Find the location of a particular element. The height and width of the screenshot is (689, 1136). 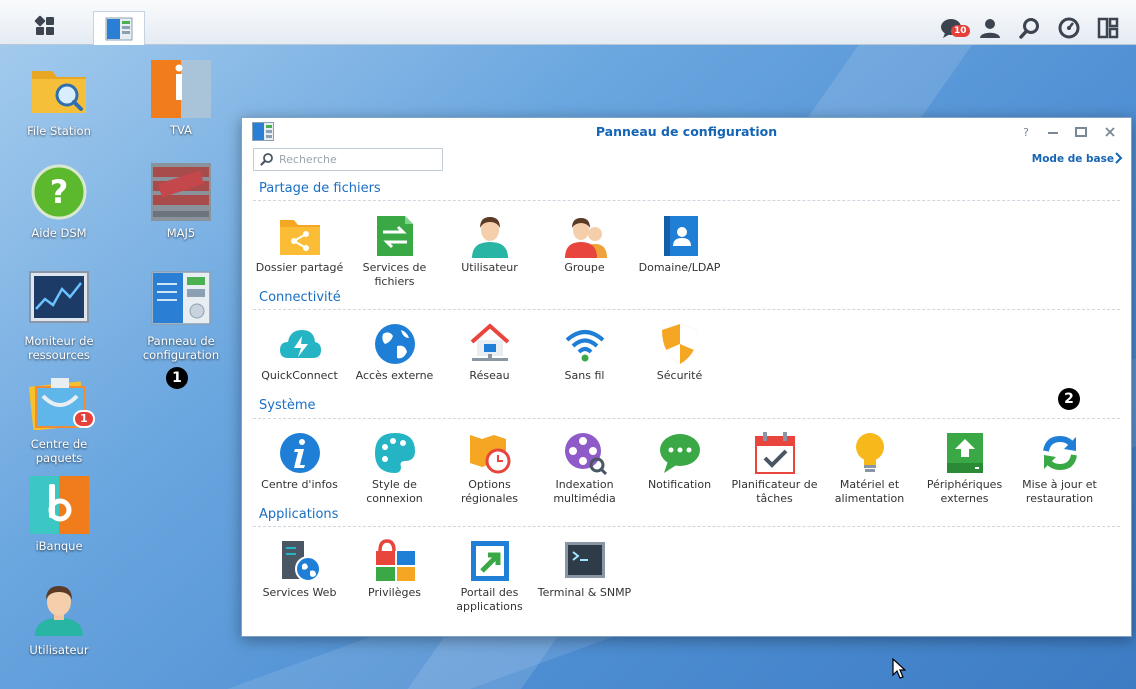

shield-icon is located at coordinates (679, 344).